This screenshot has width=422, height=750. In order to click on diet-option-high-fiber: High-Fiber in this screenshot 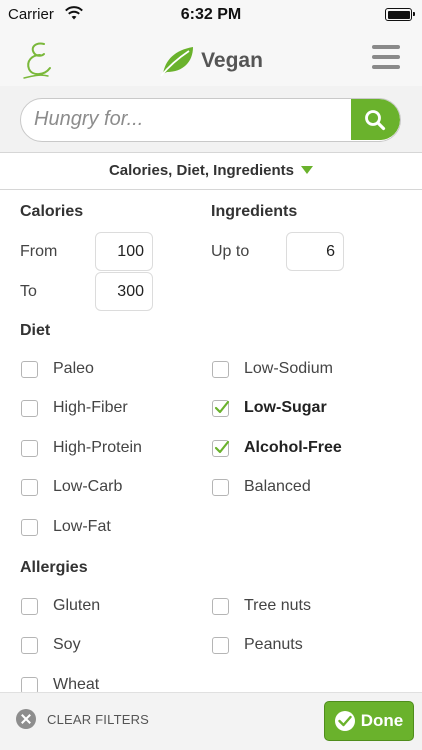, I will do `click(74, 408)`.